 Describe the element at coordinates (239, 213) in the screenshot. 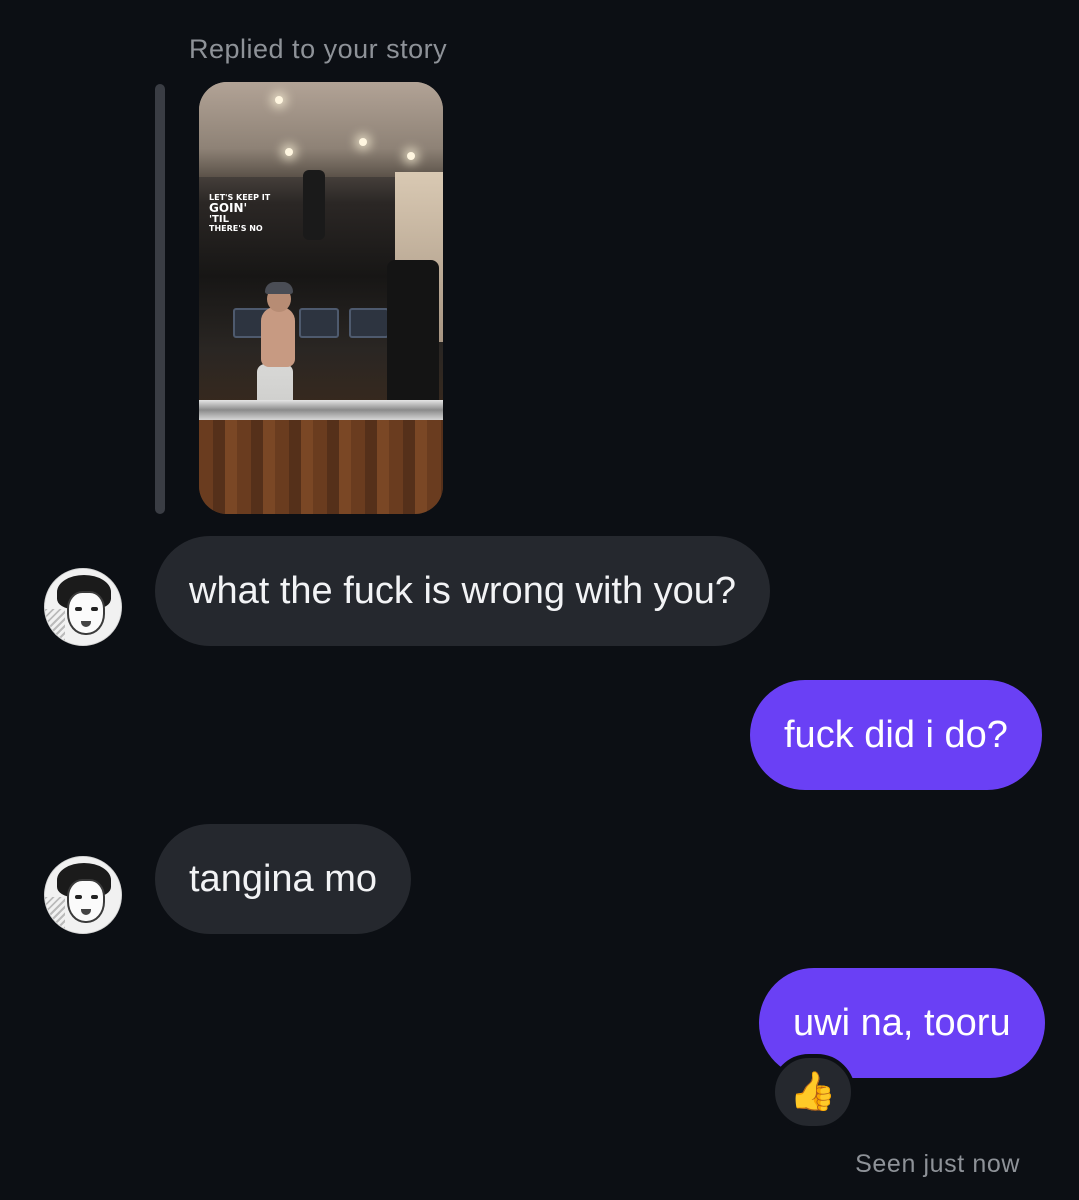

I see `story-overlay-text: LET'S KEEP IT GOIN' 'TIL THERE'S NO` at that location.